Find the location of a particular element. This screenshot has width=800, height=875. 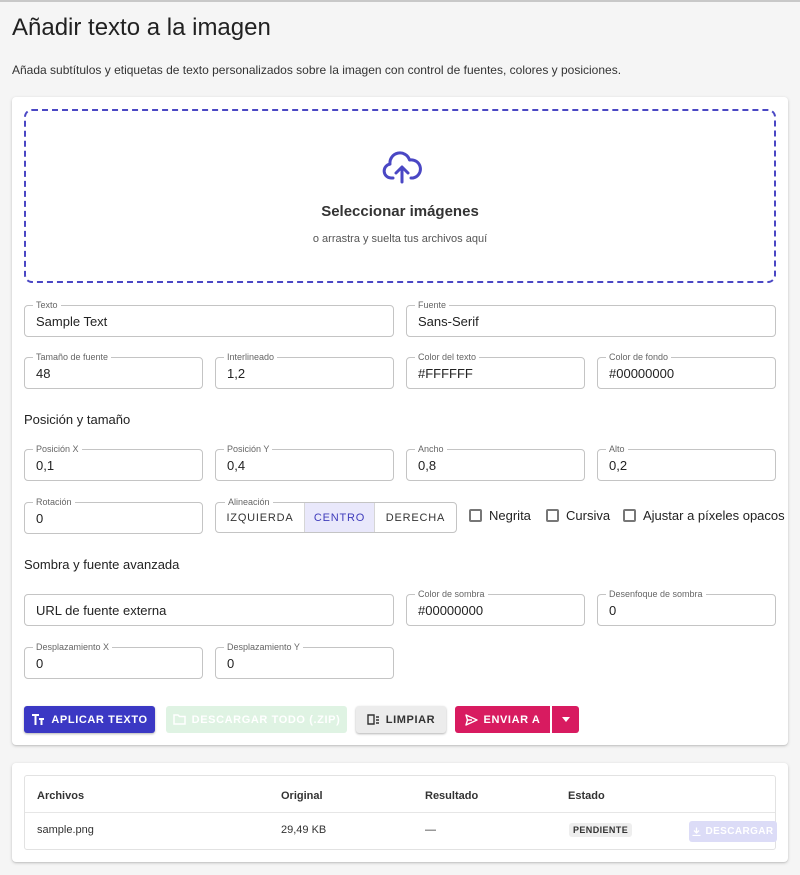

rotation-field: Rotación 0 is located at coordinates (113, 515).